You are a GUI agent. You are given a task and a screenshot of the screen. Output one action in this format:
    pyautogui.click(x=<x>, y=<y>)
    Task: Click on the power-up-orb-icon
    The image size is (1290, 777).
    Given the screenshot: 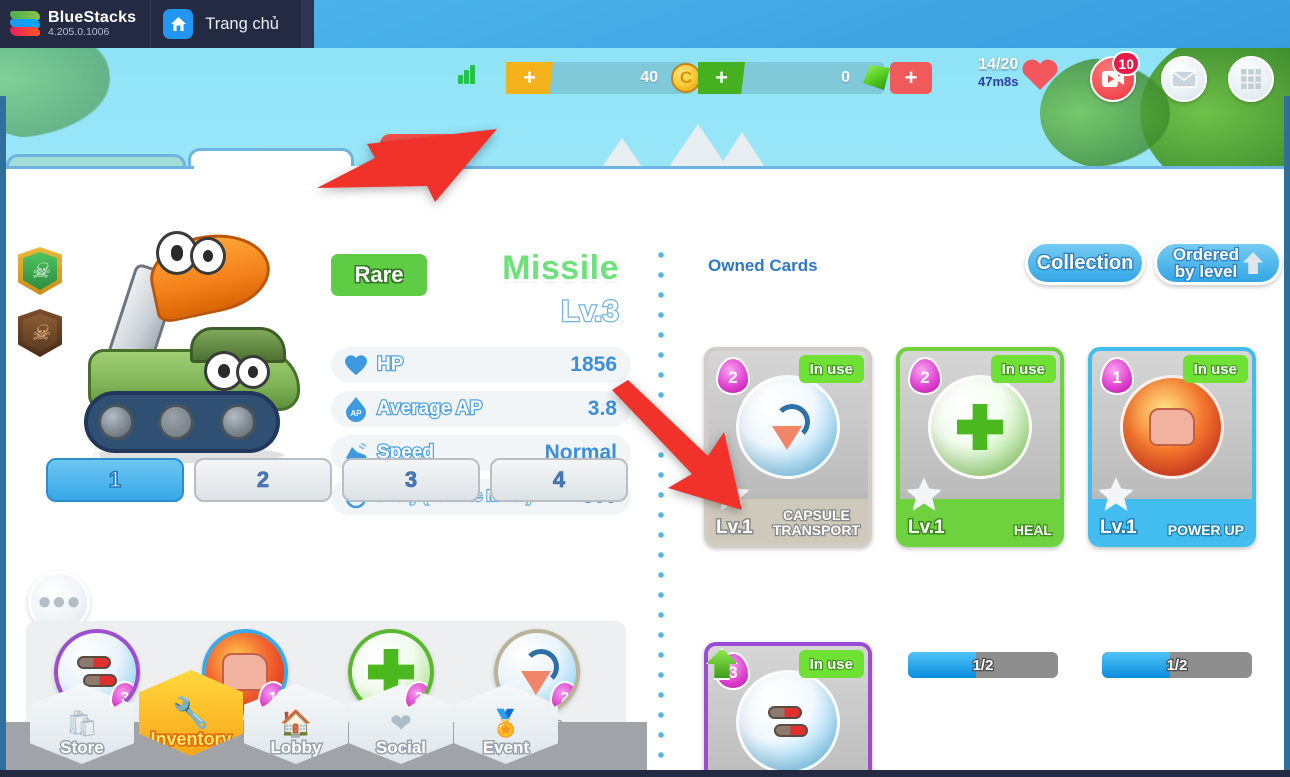 What is the action you would take?
    pyautogui.click(x=1172, y=427)
    